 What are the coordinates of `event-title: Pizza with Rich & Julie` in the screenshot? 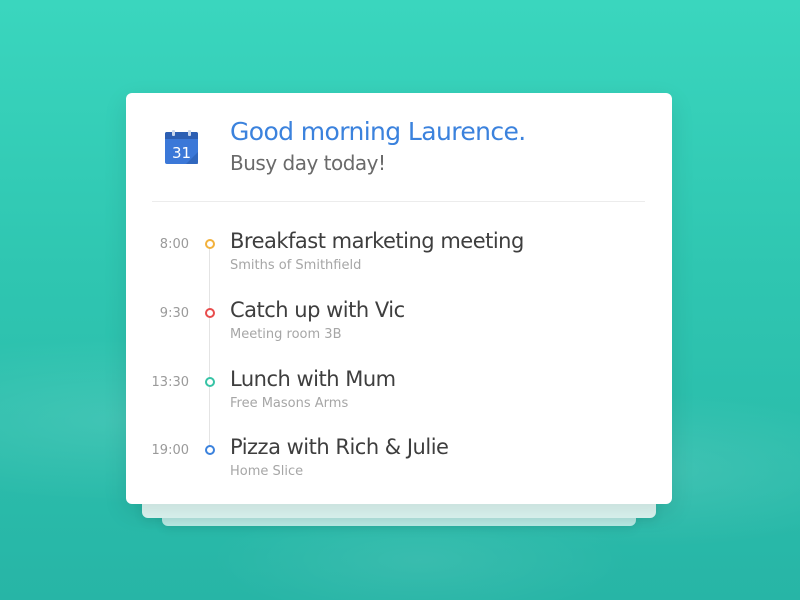 It's located at (339, 447).